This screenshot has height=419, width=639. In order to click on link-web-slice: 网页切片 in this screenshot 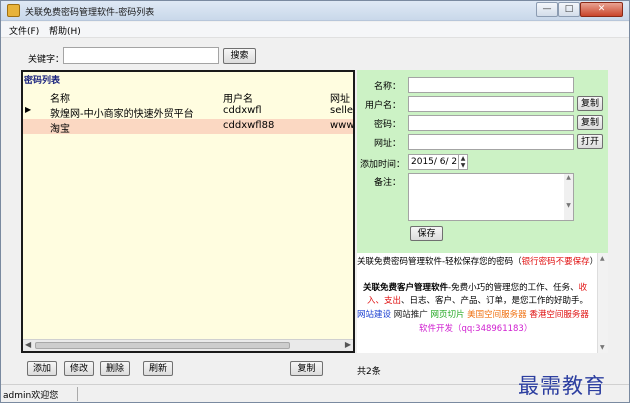, I will do `click(447, 315)`.